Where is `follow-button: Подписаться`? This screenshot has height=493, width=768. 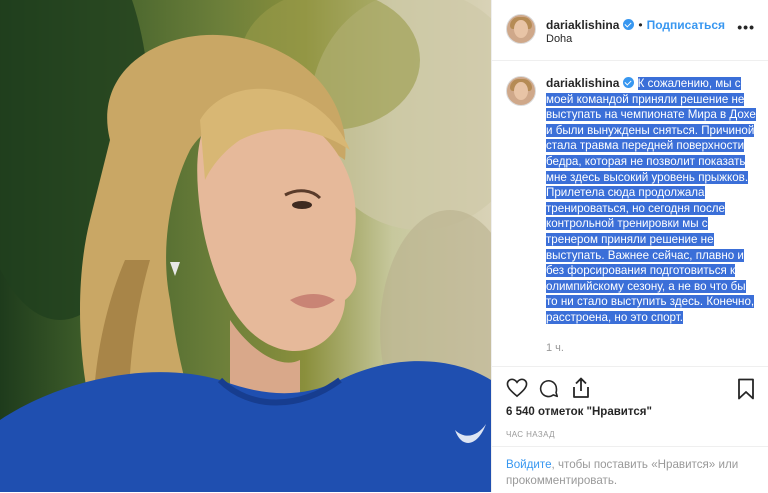
follow-button: Подписаться is located at coordinates (686, 25).